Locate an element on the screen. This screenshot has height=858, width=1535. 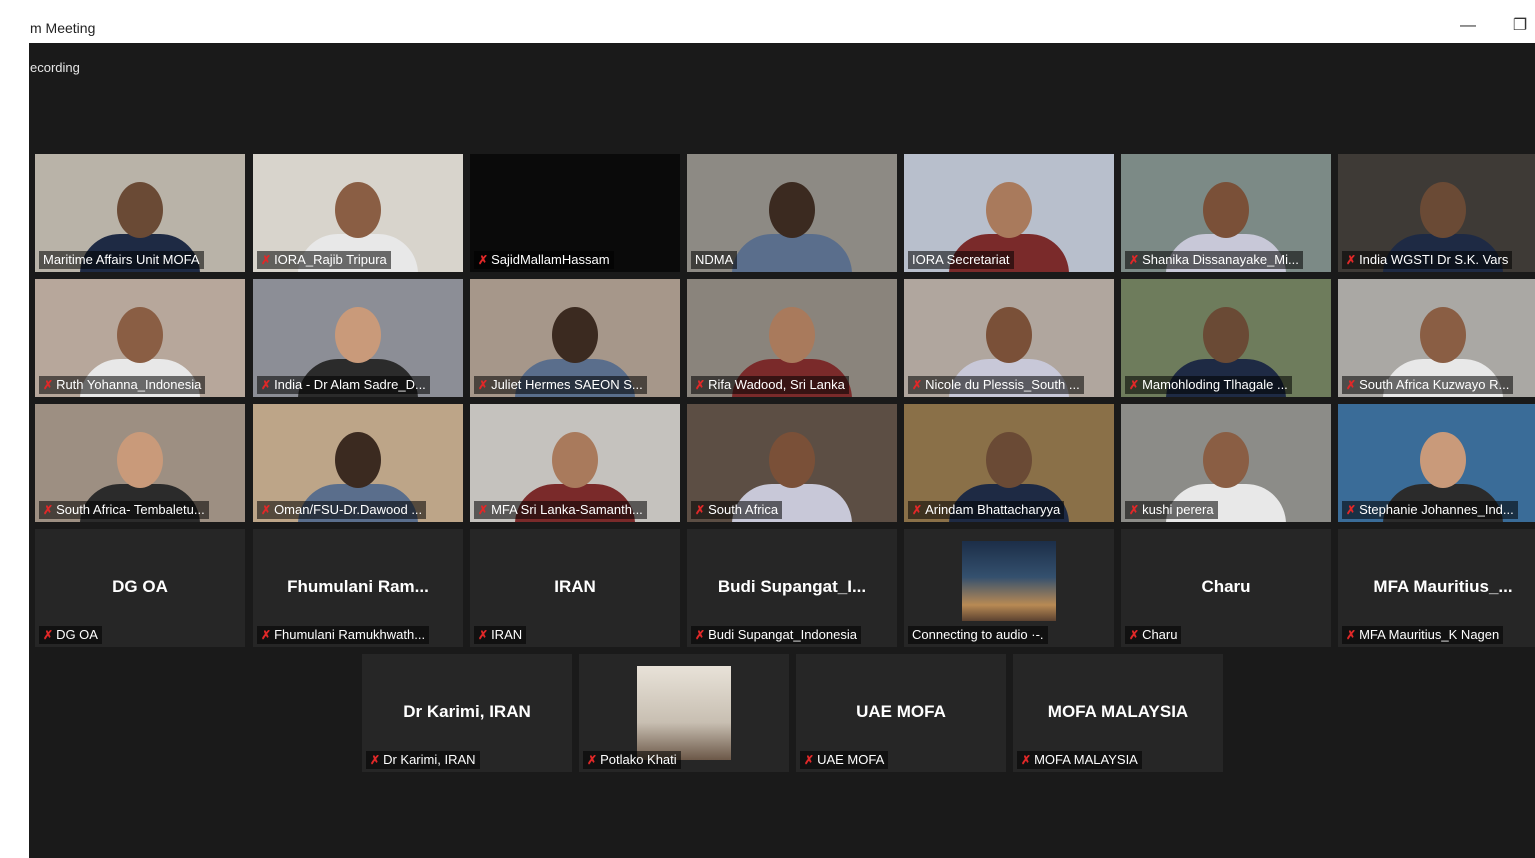
left-edge is located at coordinates (14, 450).